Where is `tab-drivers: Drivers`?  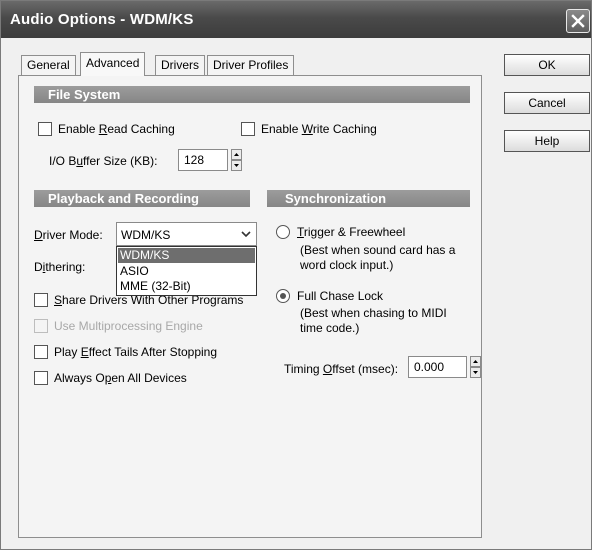 tab-drivers: Drivers is located at coordinates (180, 65).